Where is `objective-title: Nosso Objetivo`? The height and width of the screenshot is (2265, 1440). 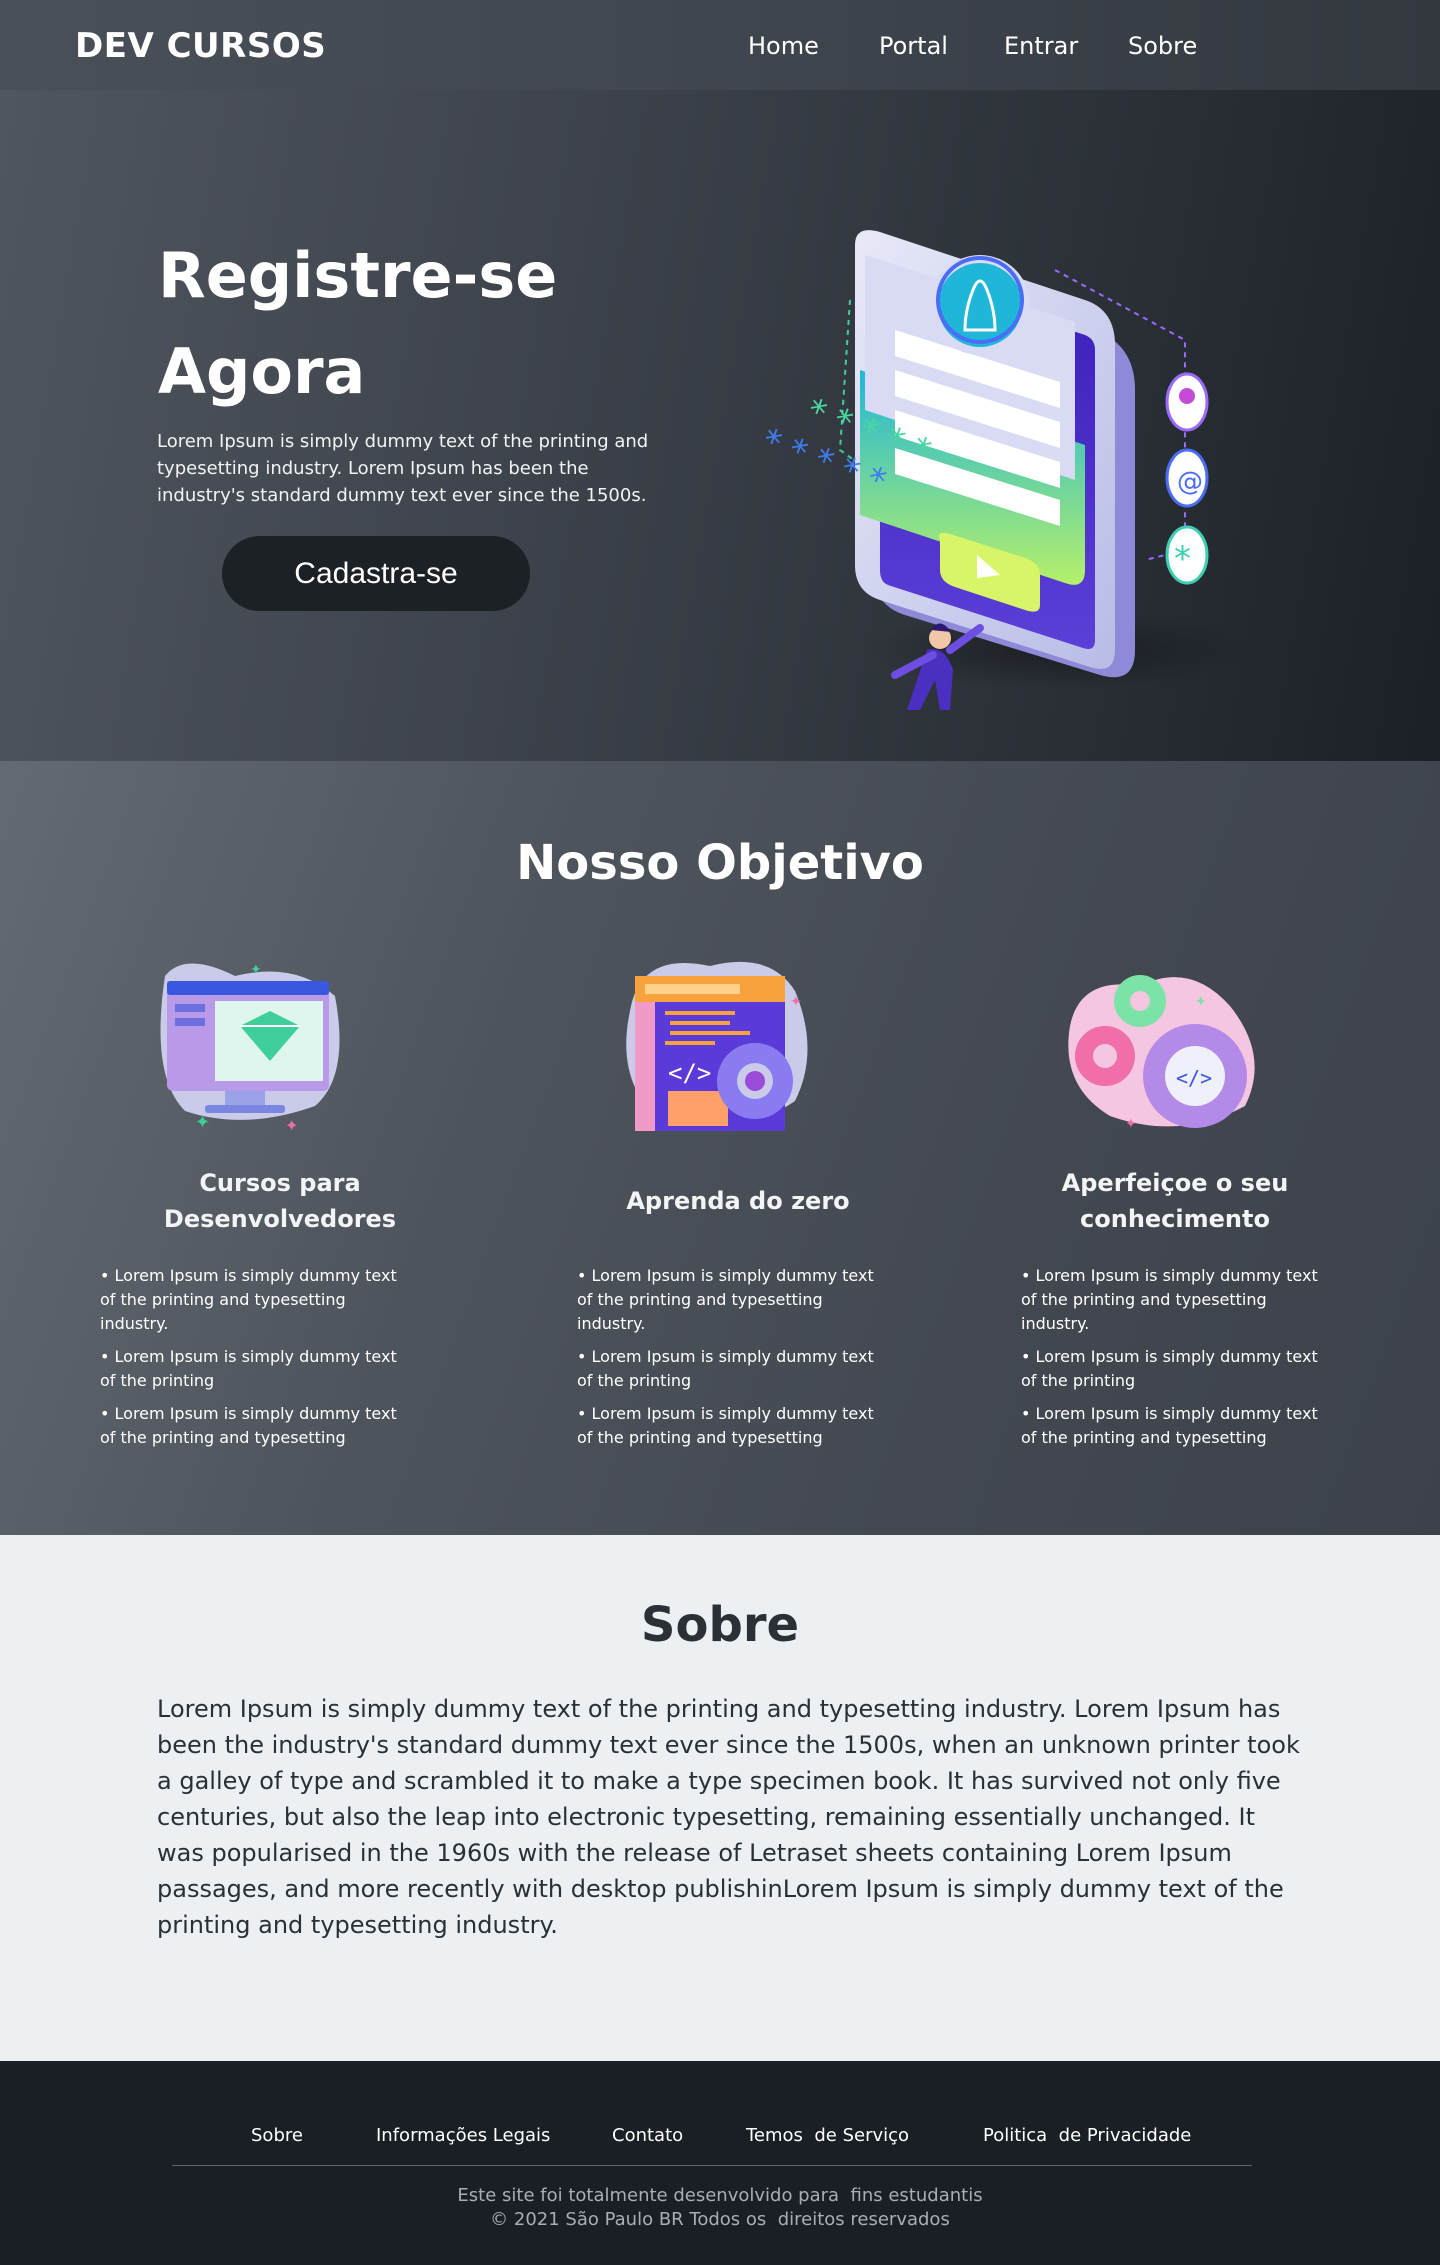 objective-title: Nosso Objetivo is located at coordinates (720, 863).